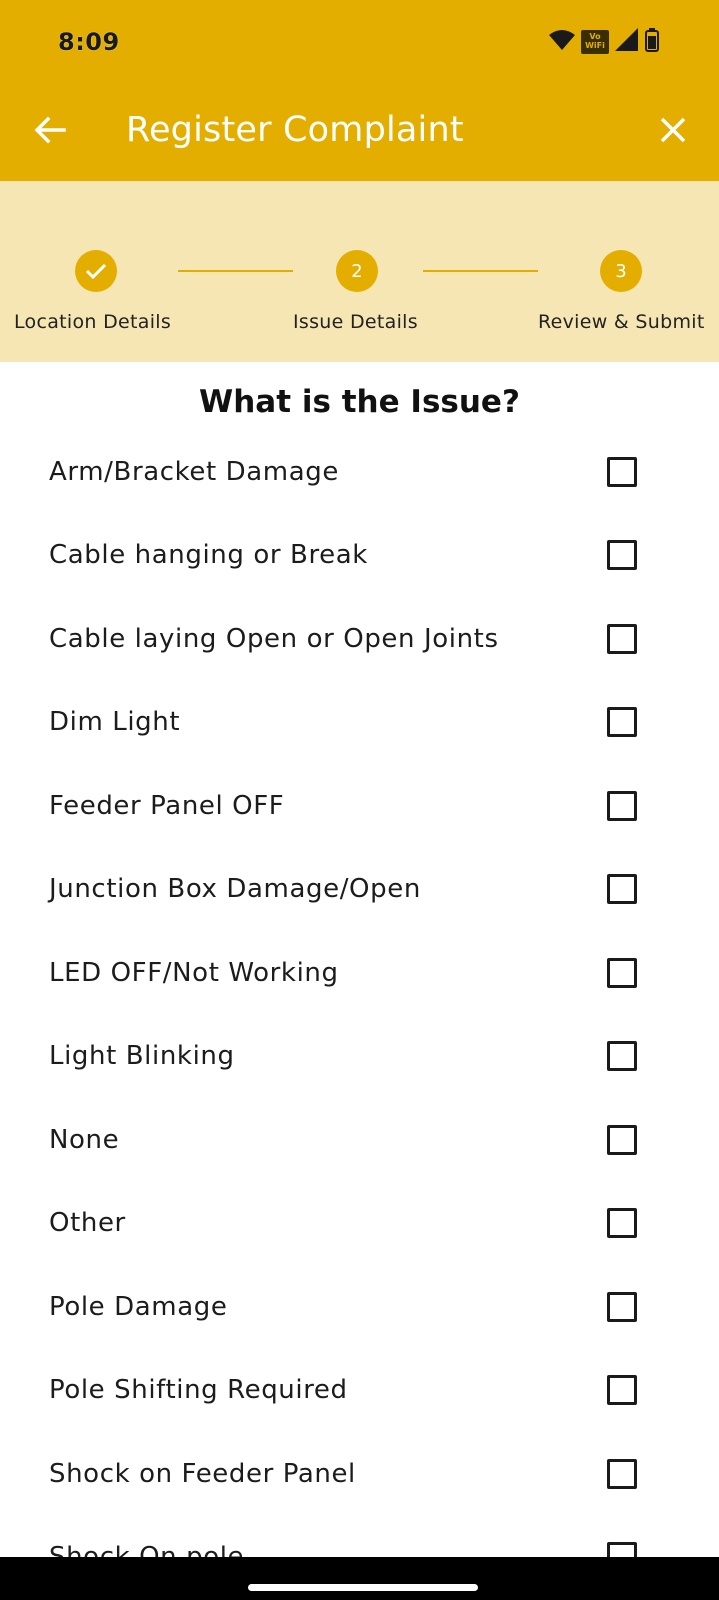  I want to click on list-item: Pole Shifting Required, so click(359, 1391).